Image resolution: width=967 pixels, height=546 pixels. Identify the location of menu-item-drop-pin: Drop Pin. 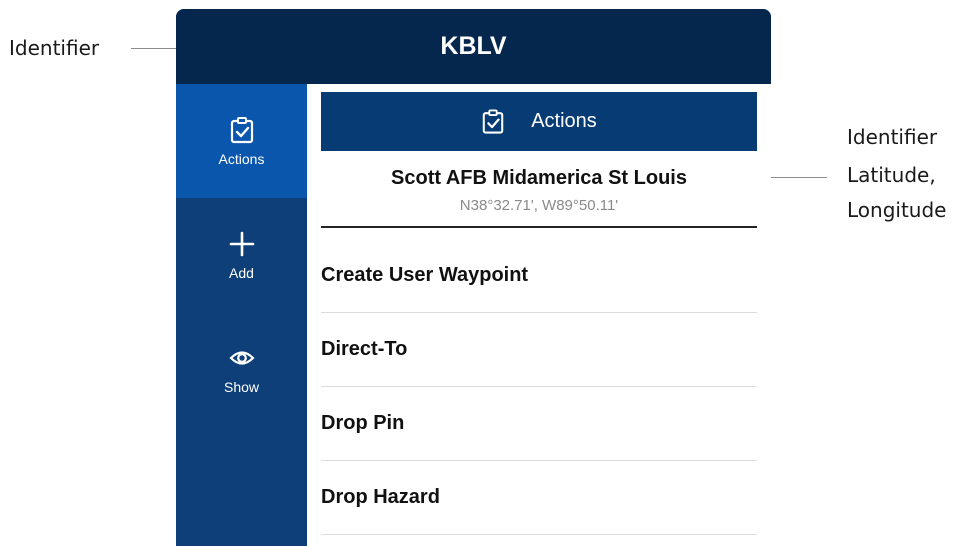
(539, 424).